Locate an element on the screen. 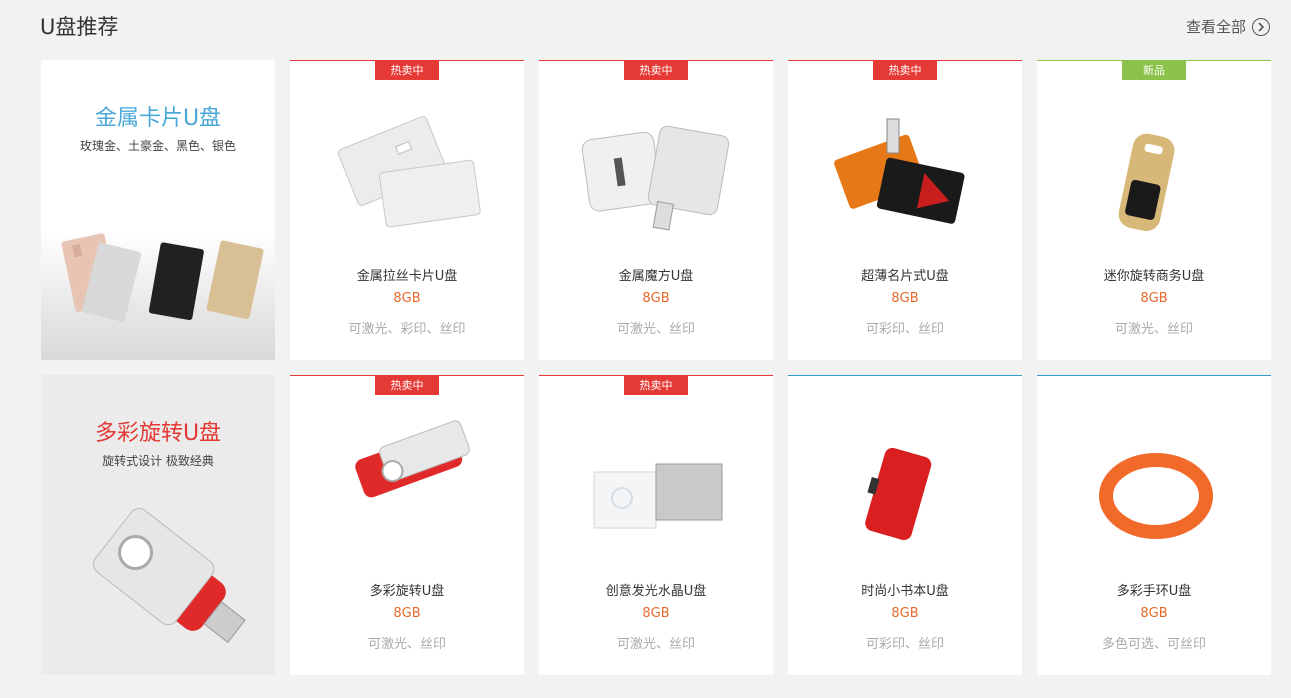 This screenshot has width=1291, height=698. product-card: 多彩手环U盘 8GB 多色可选、可丝印 is located at coordinates (1154, 525).